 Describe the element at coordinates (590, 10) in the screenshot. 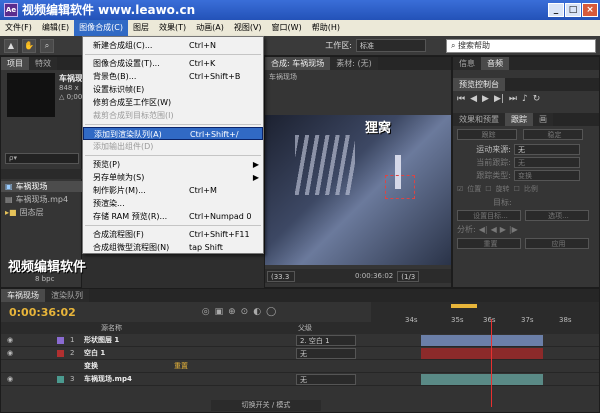

I see `close-button: ×` at that location.